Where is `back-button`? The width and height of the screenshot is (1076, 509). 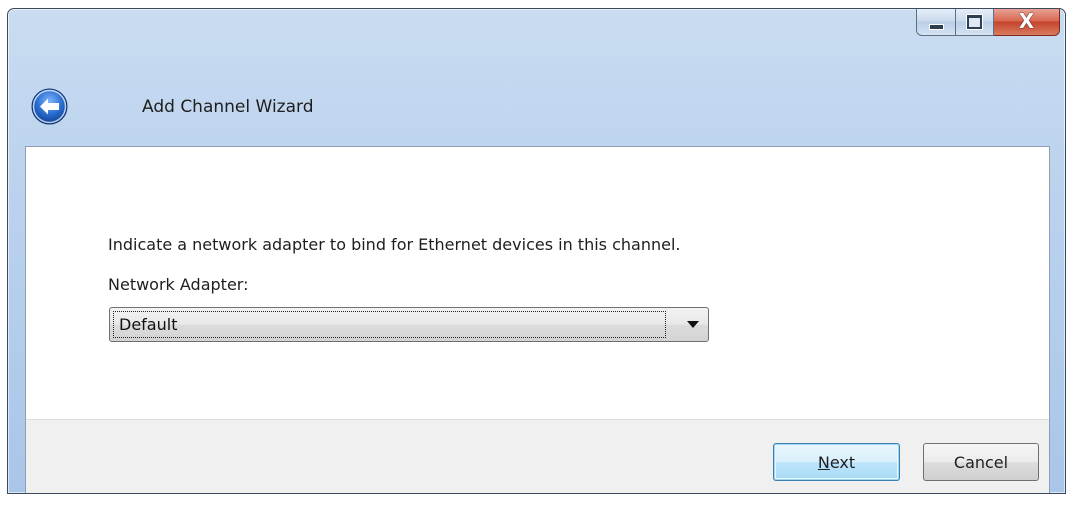
back-button is located at coordinates (49, 106).